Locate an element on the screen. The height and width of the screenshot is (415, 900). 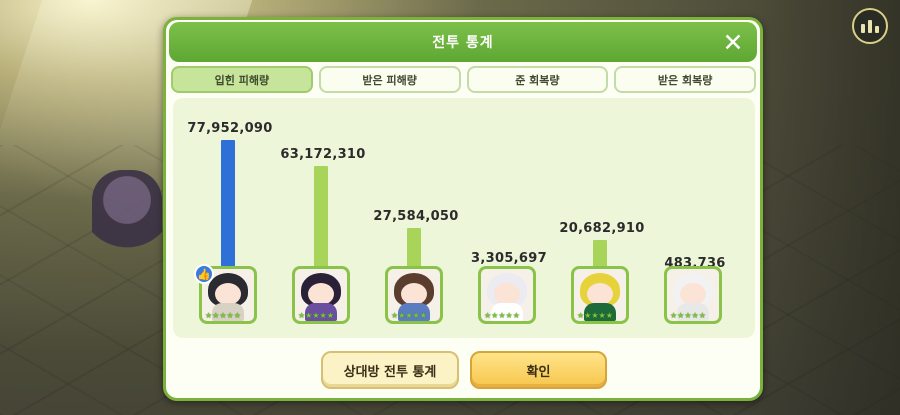
chart-column: 77,952,090 ★ ★ ★ ★ ★ 👍 is located at coordinates (229, 209).